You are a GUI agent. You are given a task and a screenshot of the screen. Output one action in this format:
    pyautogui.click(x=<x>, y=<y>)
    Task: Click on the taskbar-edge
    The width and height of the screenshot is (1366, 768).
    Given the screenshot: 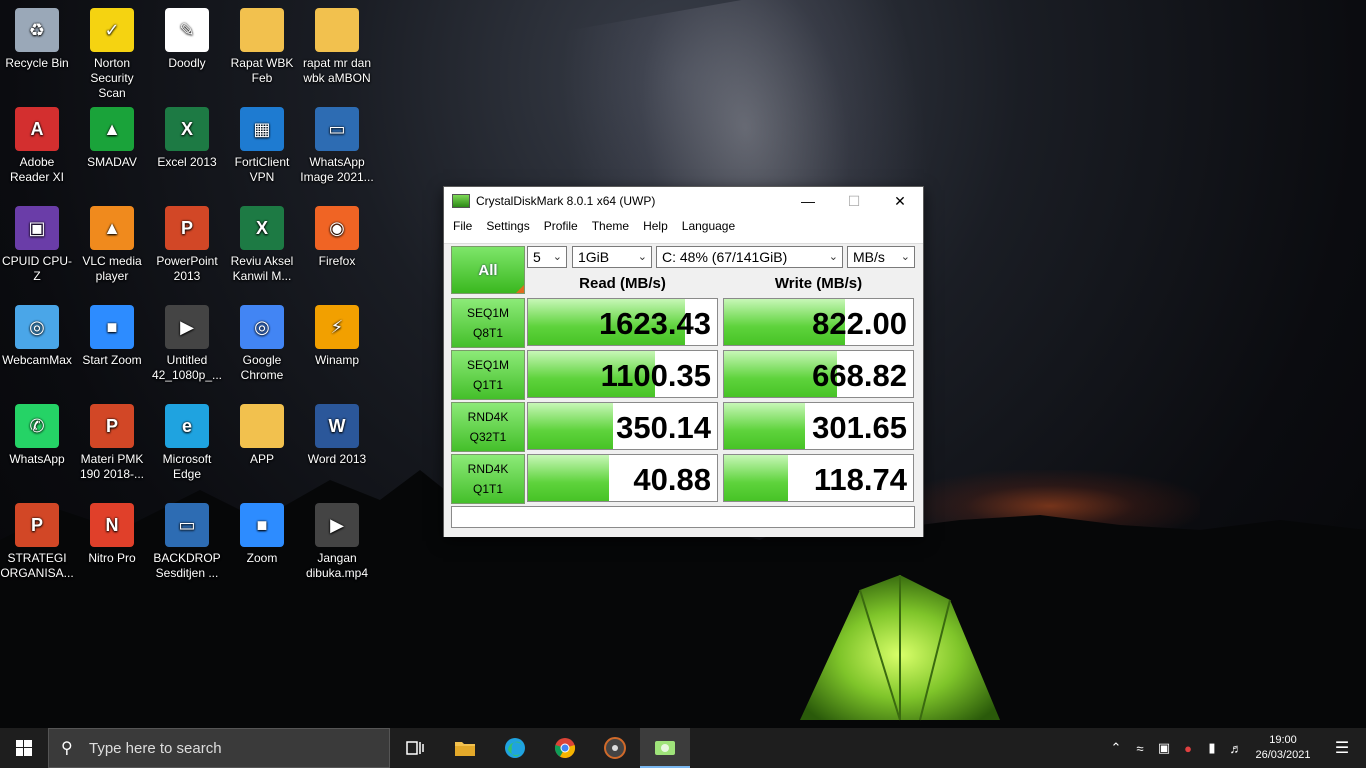 What is the action you would take?
    pyautogui.click(x=515, y=748)
    